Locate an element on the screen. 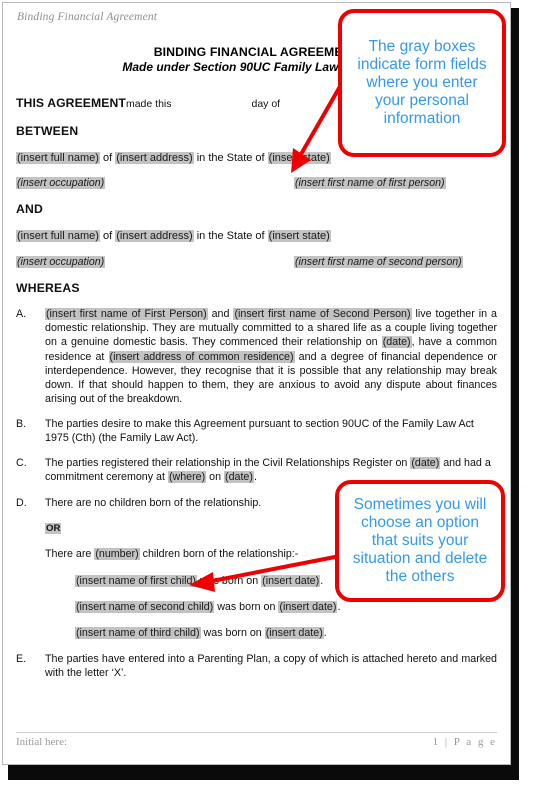  clause-a-firstperson-field: (insert first name of First Person) is located at coordinates (126, 314).